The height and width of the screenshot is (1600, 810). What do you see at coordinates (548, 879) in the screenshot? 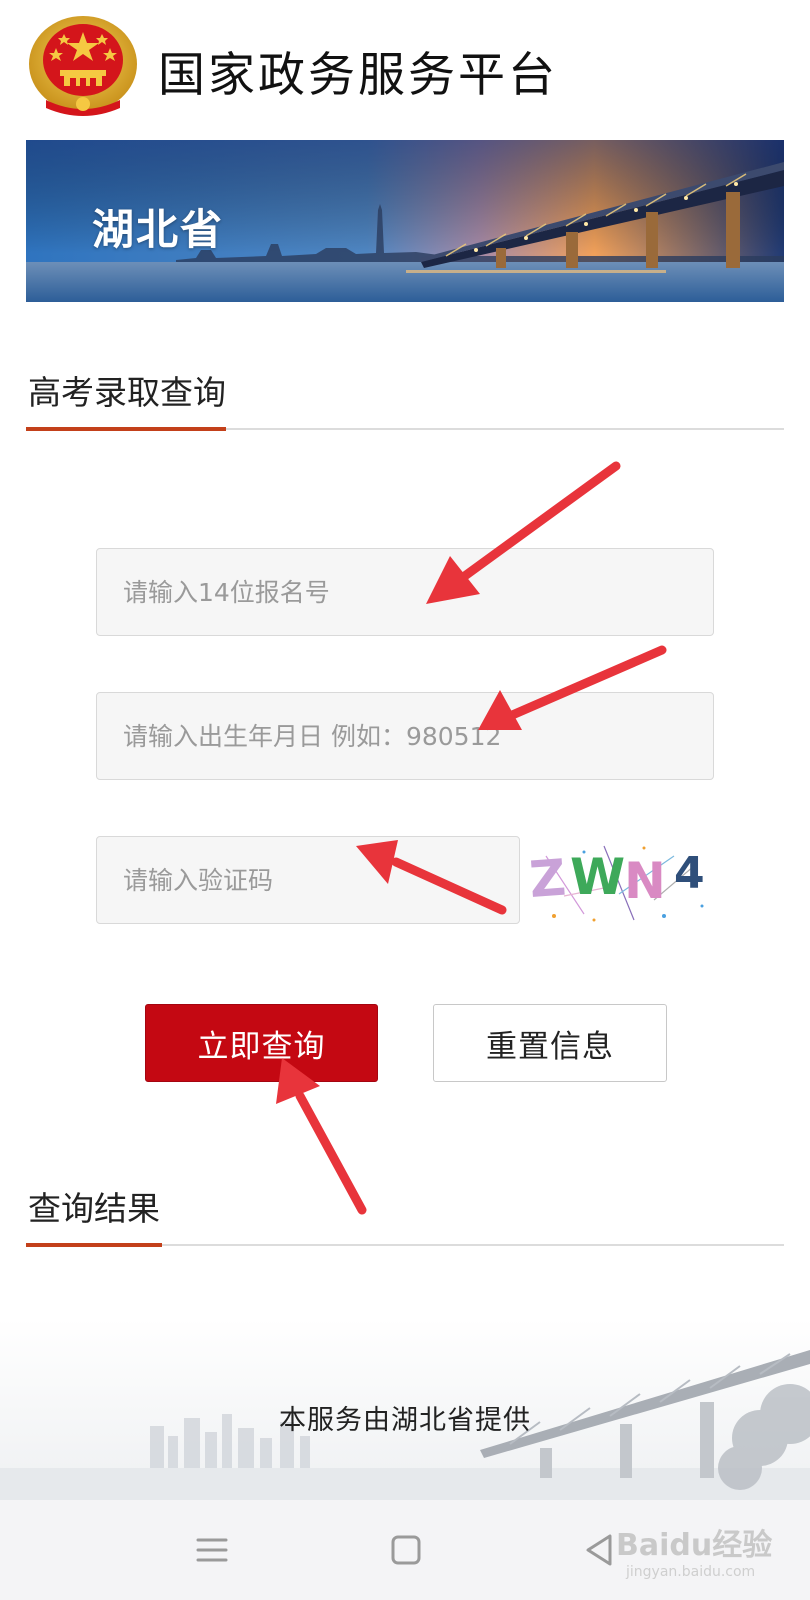
I see `captcha-char: Z` at bounding box center [548, 879].